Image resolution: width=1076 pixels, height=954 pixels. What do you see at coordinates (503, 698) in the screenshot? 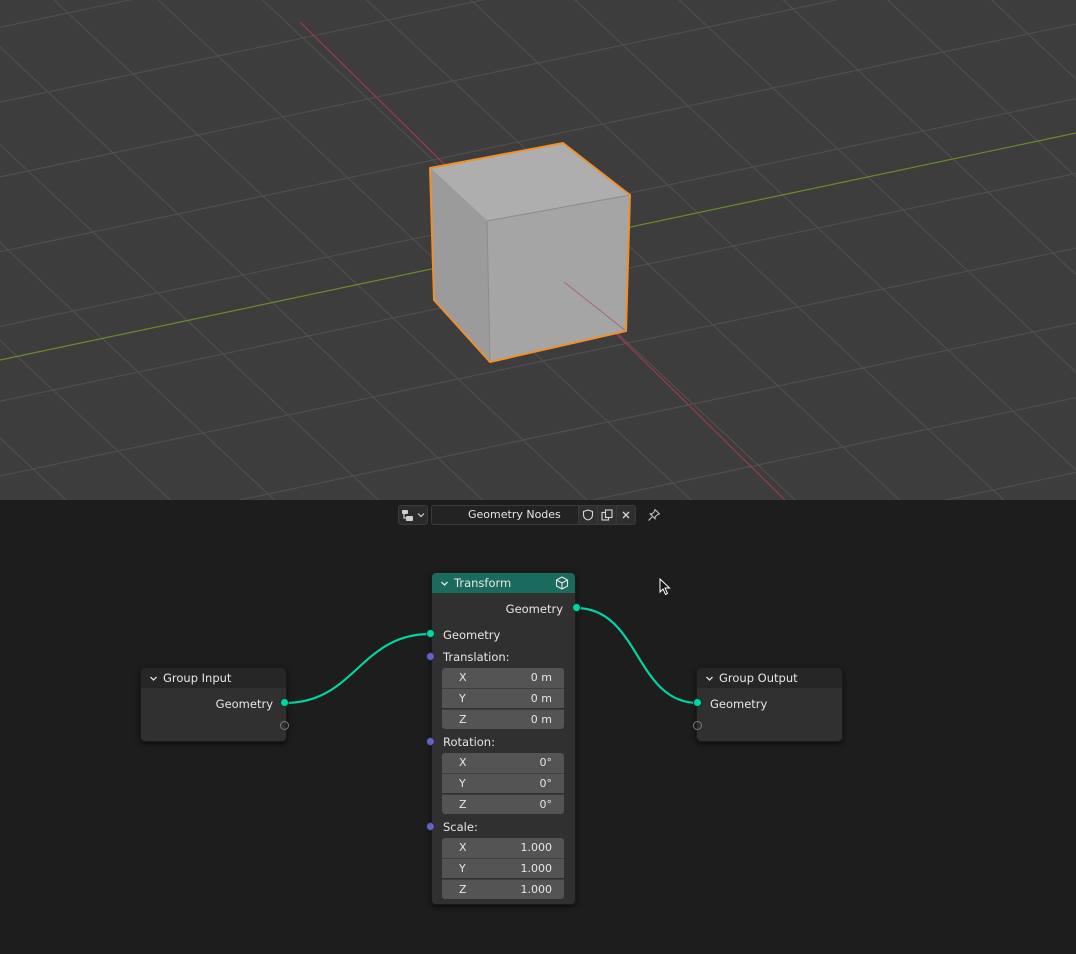
I see `translation-y-field: Y 0 m` at bounding box center [503, 698].